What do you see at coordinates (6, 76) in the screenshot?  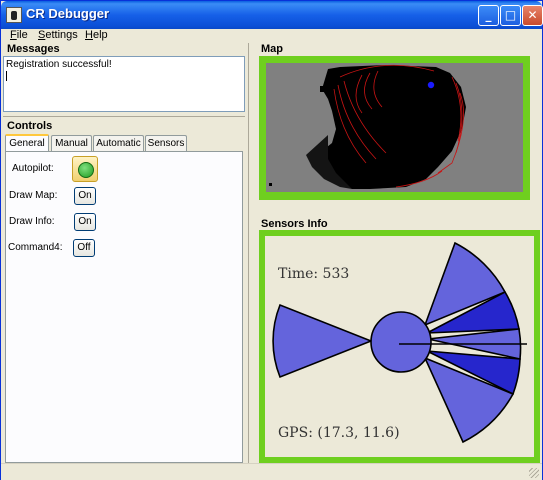 I see `text-caret` at bounding box center [6, 76].